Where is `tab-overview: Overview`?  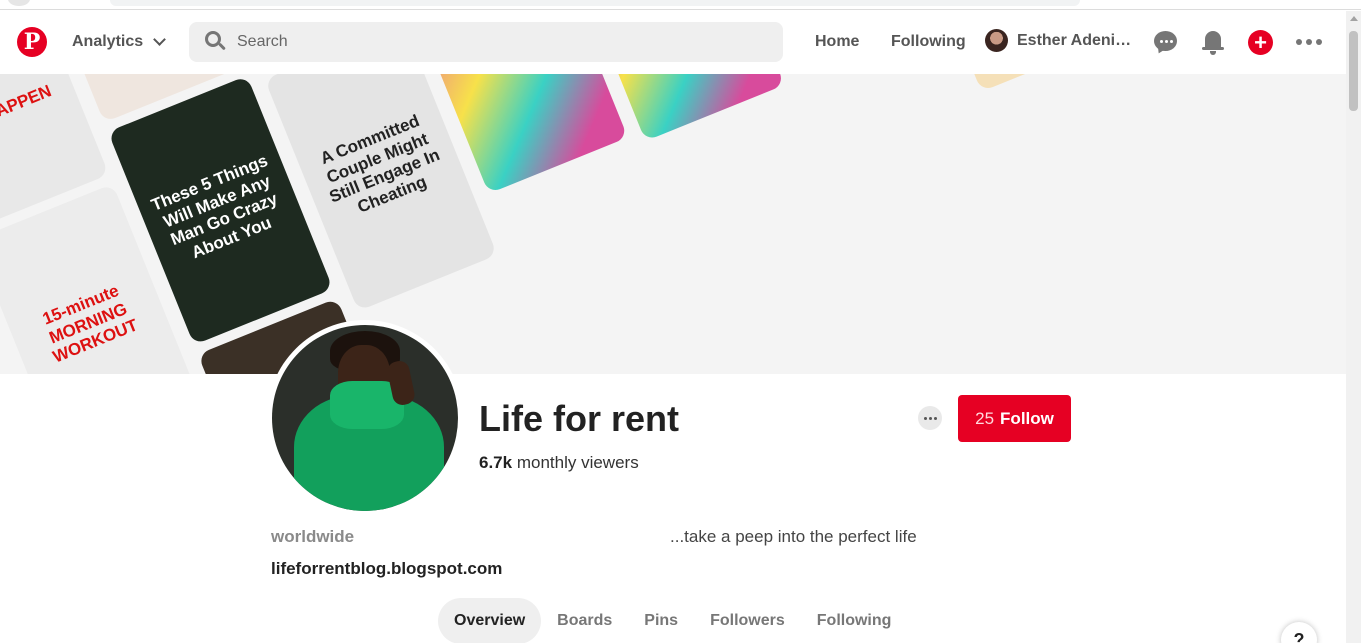
tab-overview: Overview is located at coordinates (490, 620).